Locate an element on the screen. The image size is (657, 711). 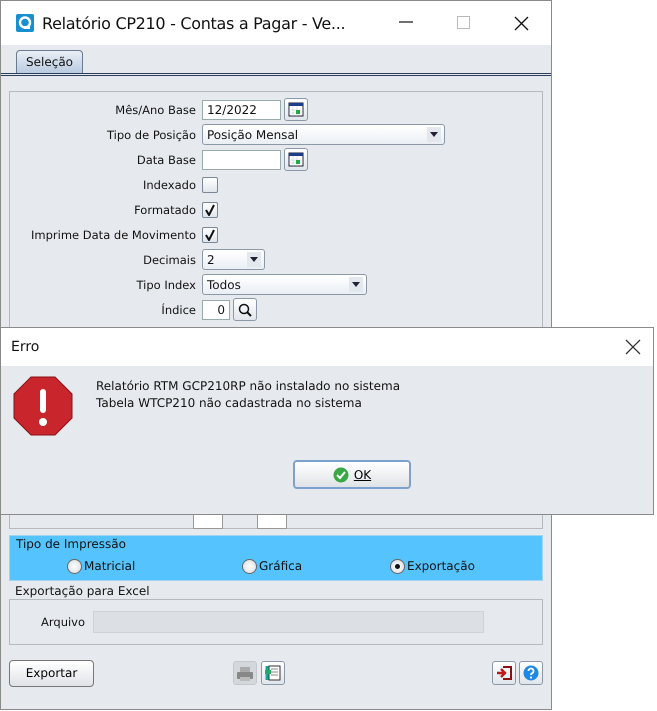
field-label: Formatado is located at coordinates (164, 209).